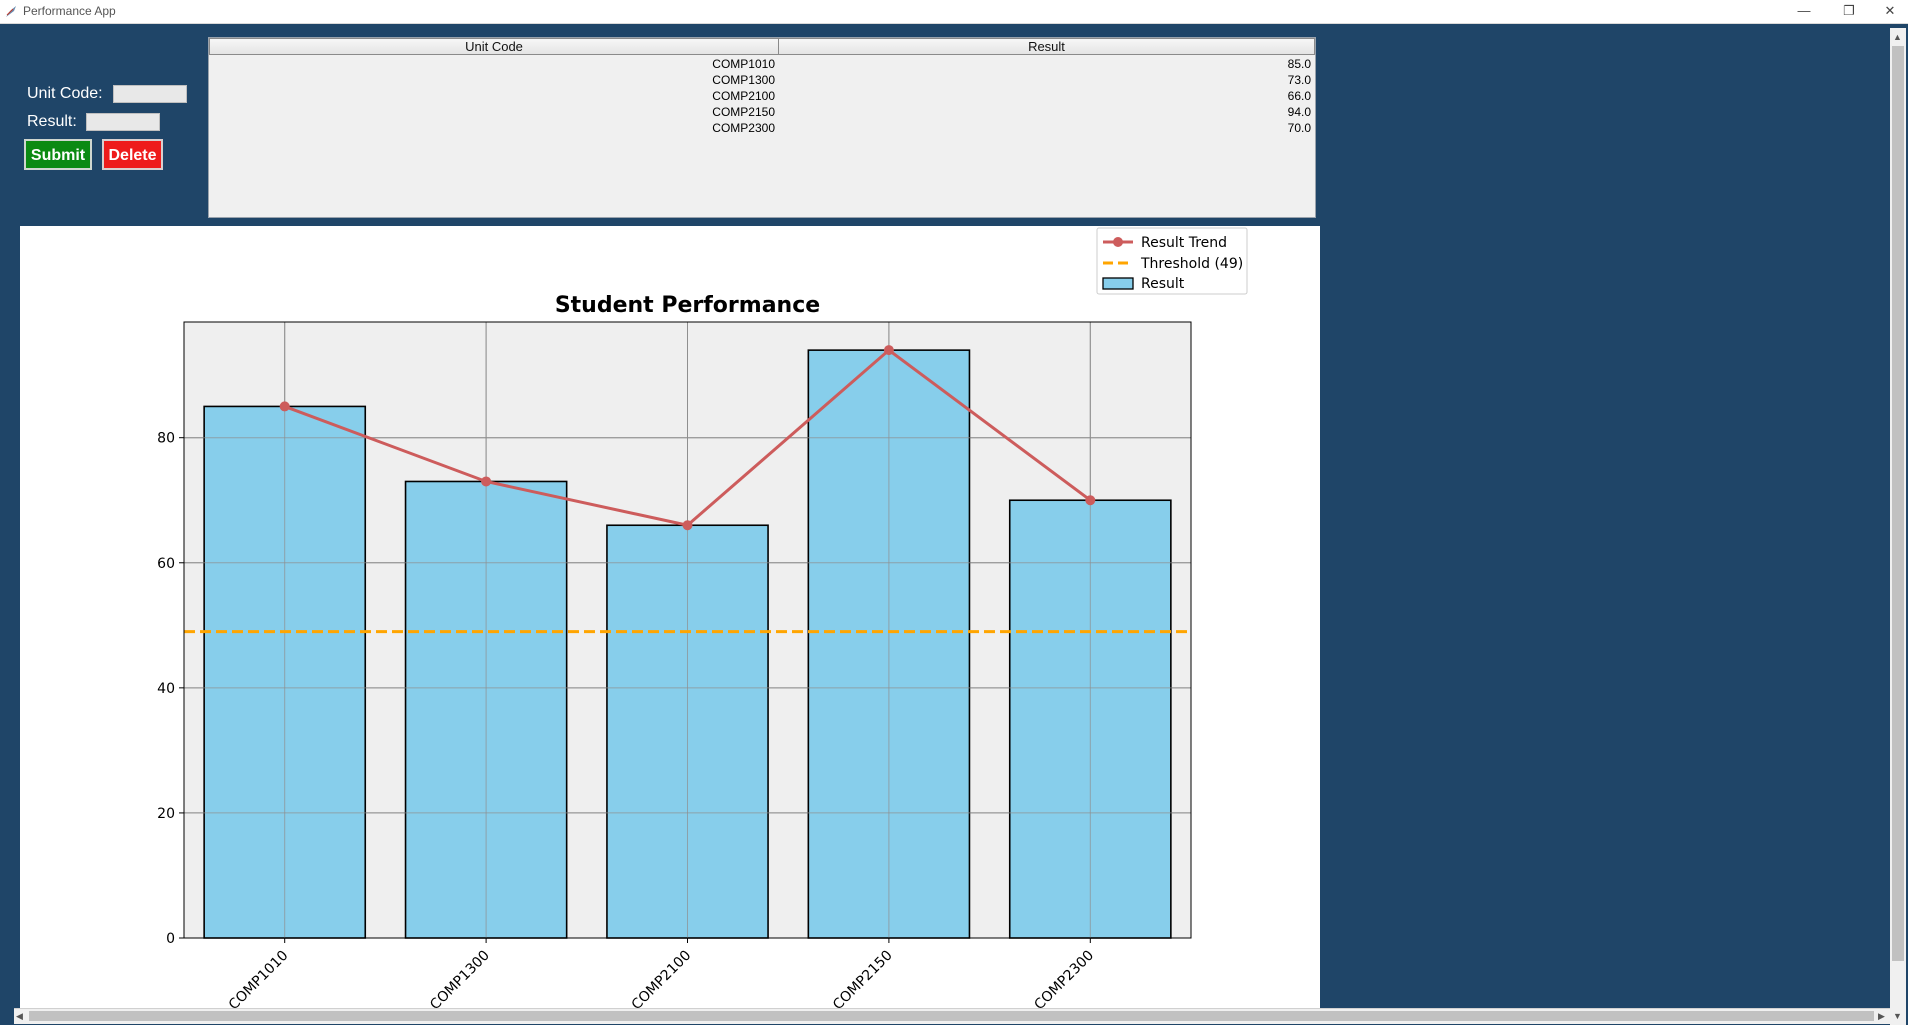 The width and height of the screenshot is (1908, 1025). Describe the element at coordinates (1897, 1016) in the screenshot. I see `scroll-down-icon: ▼` at that location.